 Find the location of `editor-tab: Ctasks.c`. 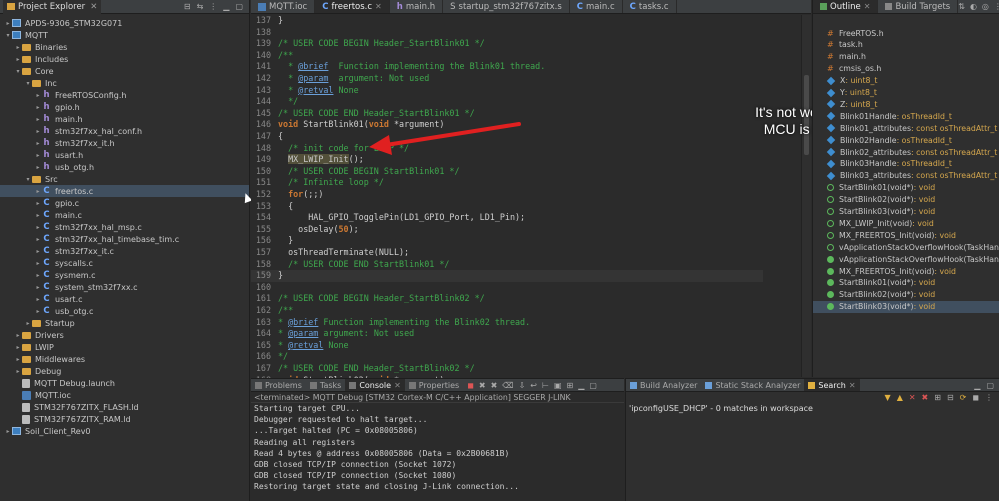

editor-tab: Ctasks.c is located at coordinates (650, 6).